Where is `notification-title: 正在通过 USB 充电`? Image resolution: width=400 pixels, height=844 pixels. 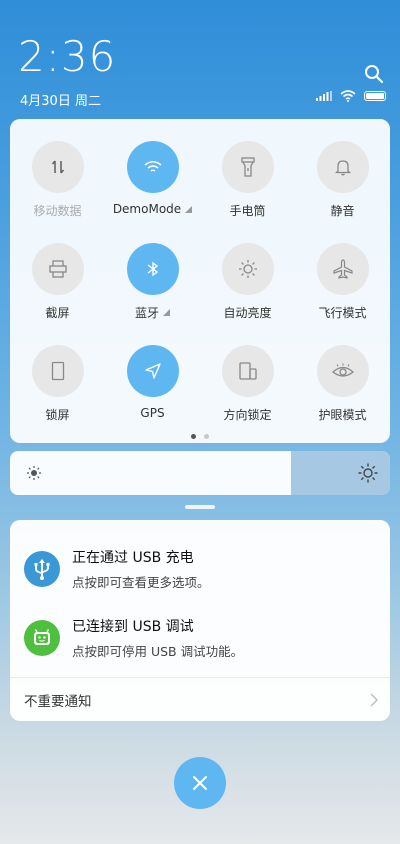 notification-title: 正在通过 USB 充电 is located at coordinates (133, 558).